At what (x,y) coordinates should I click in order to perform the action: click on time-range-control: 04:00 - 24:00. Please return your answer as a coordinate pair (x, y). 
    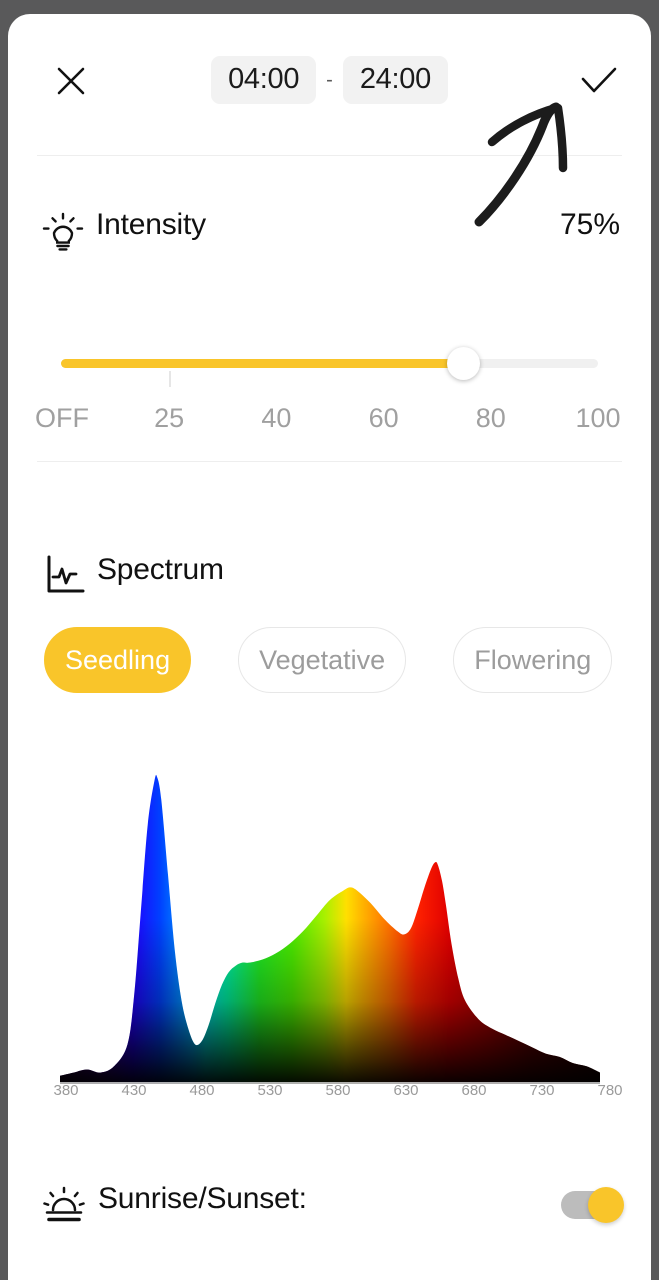
    Looking at the image, I should click on (329, 80).